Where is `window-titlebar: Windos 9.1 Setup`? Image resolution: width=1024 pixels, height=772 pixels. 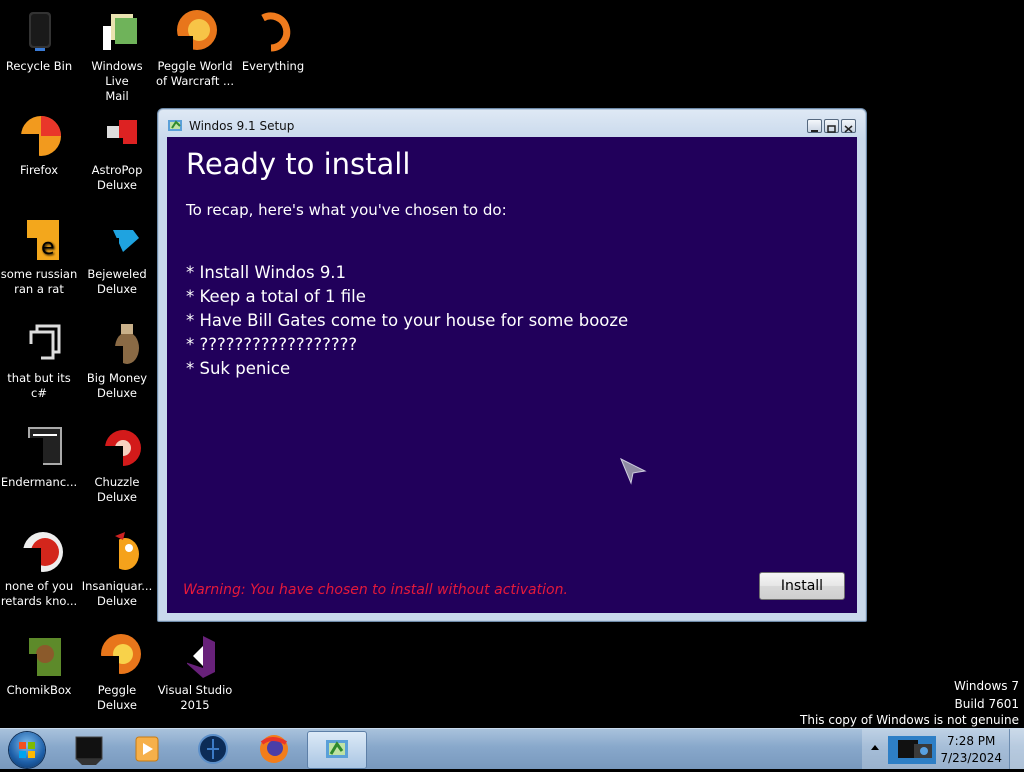
window-titlebar: Windos 9.1 Setup is located at coordinates (512, 123).